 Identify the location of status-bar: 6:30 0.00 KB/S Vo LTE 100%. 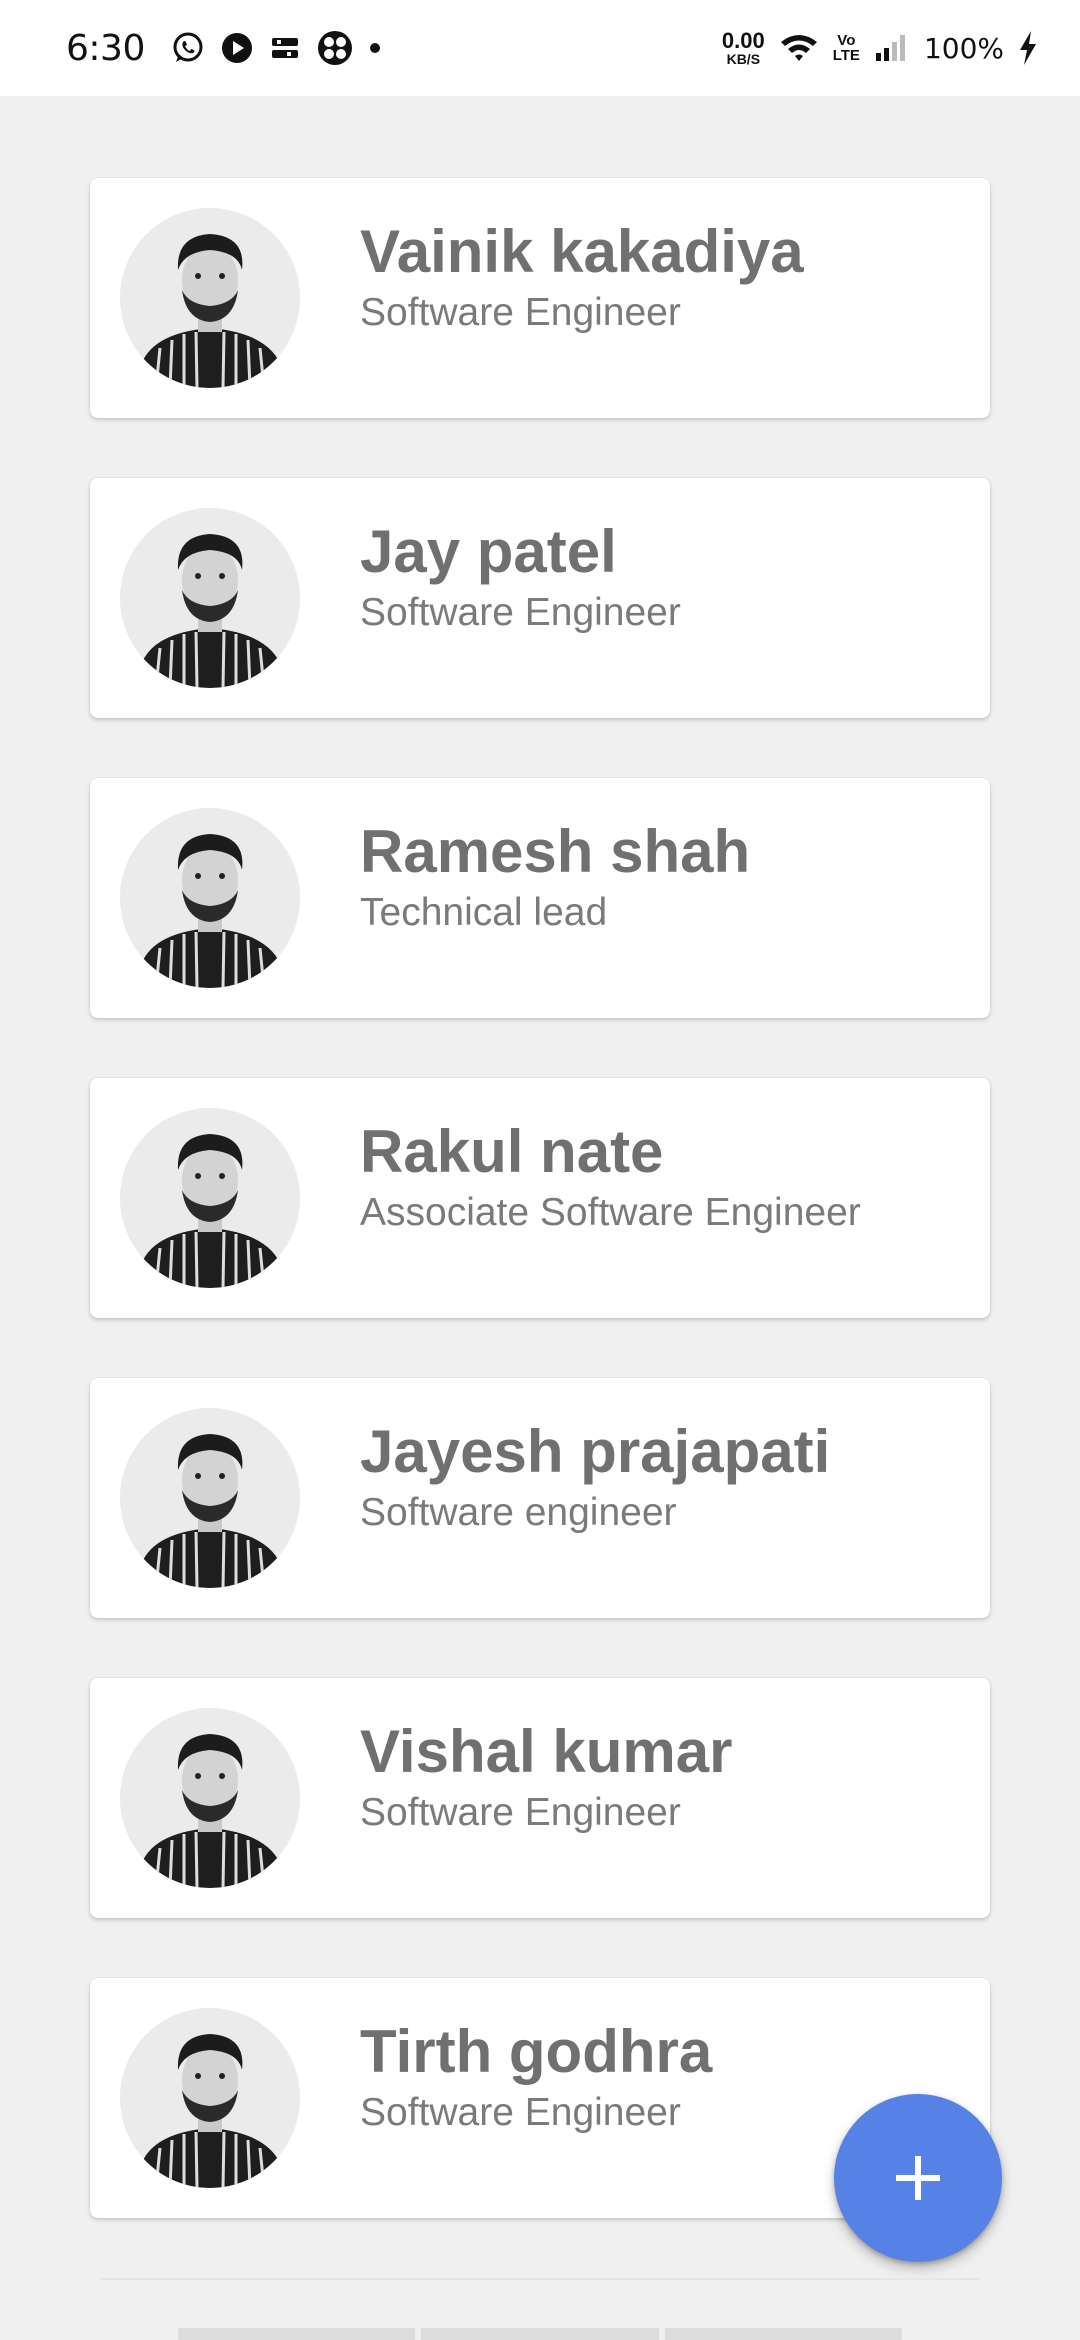
(540, 48).